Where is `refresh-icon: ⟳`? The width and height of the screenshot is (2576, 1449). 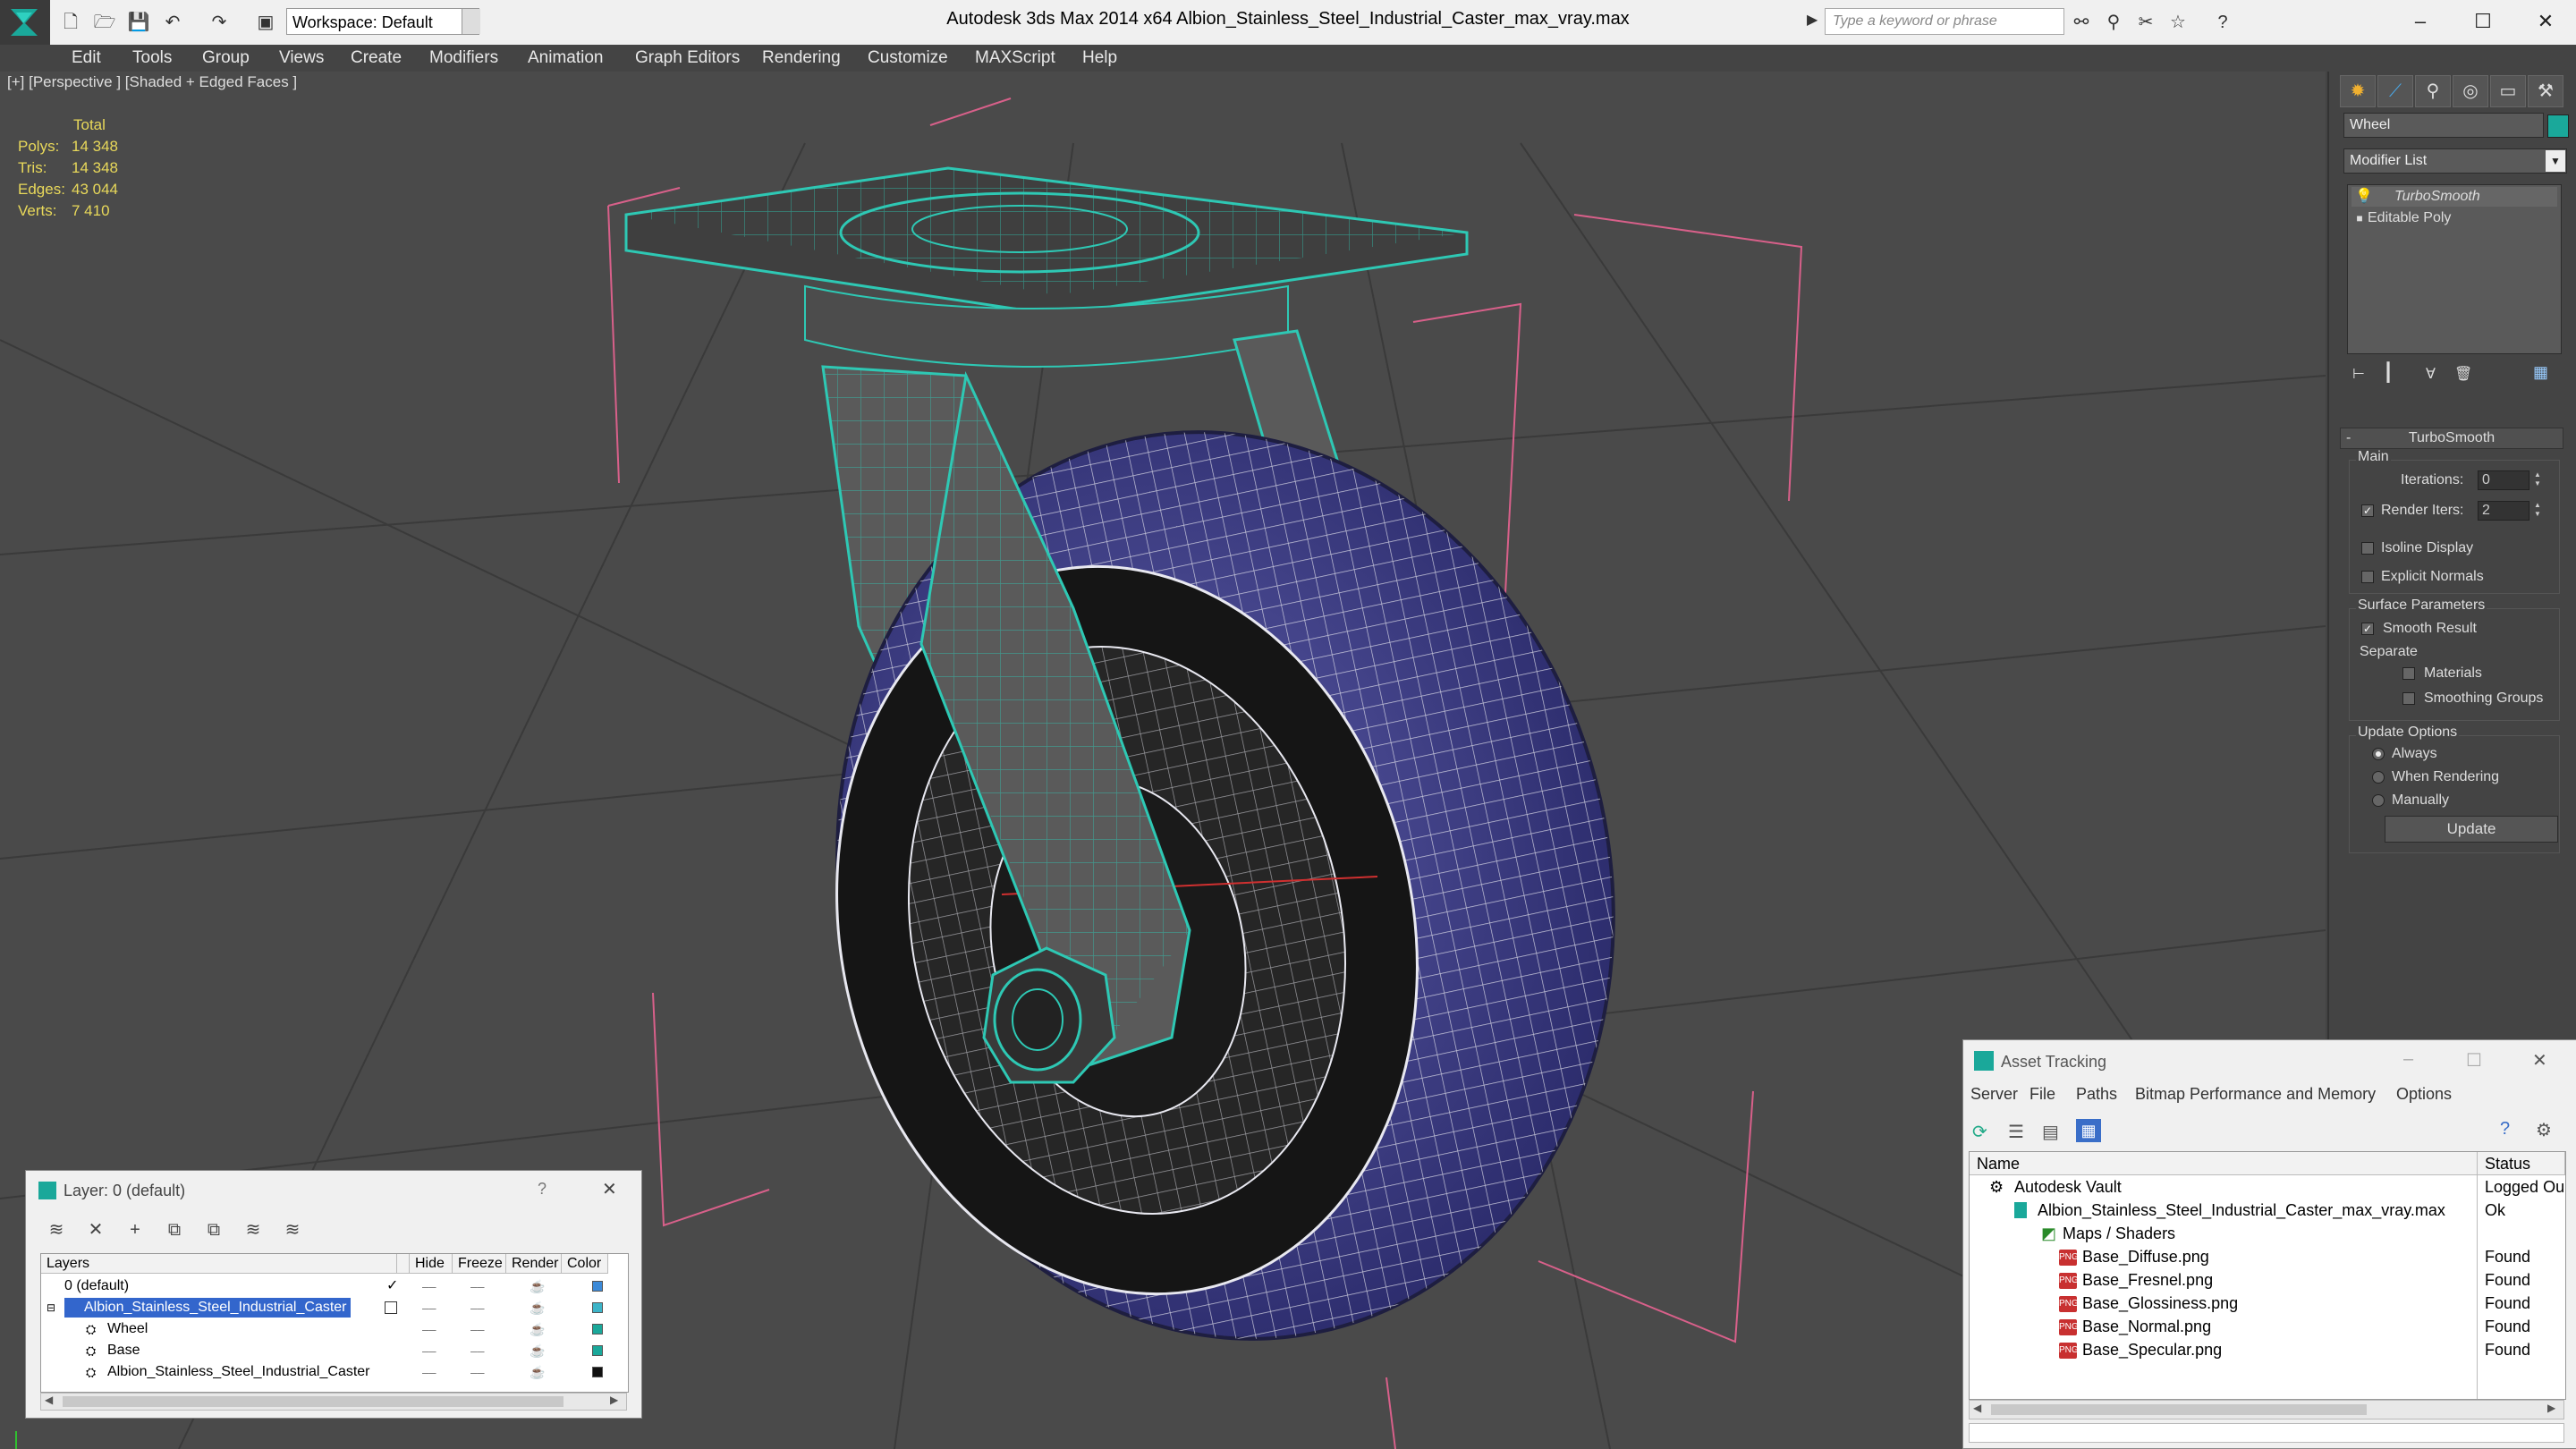 refresh-icon: ⟳ is located at coordinates (1979, 1132).